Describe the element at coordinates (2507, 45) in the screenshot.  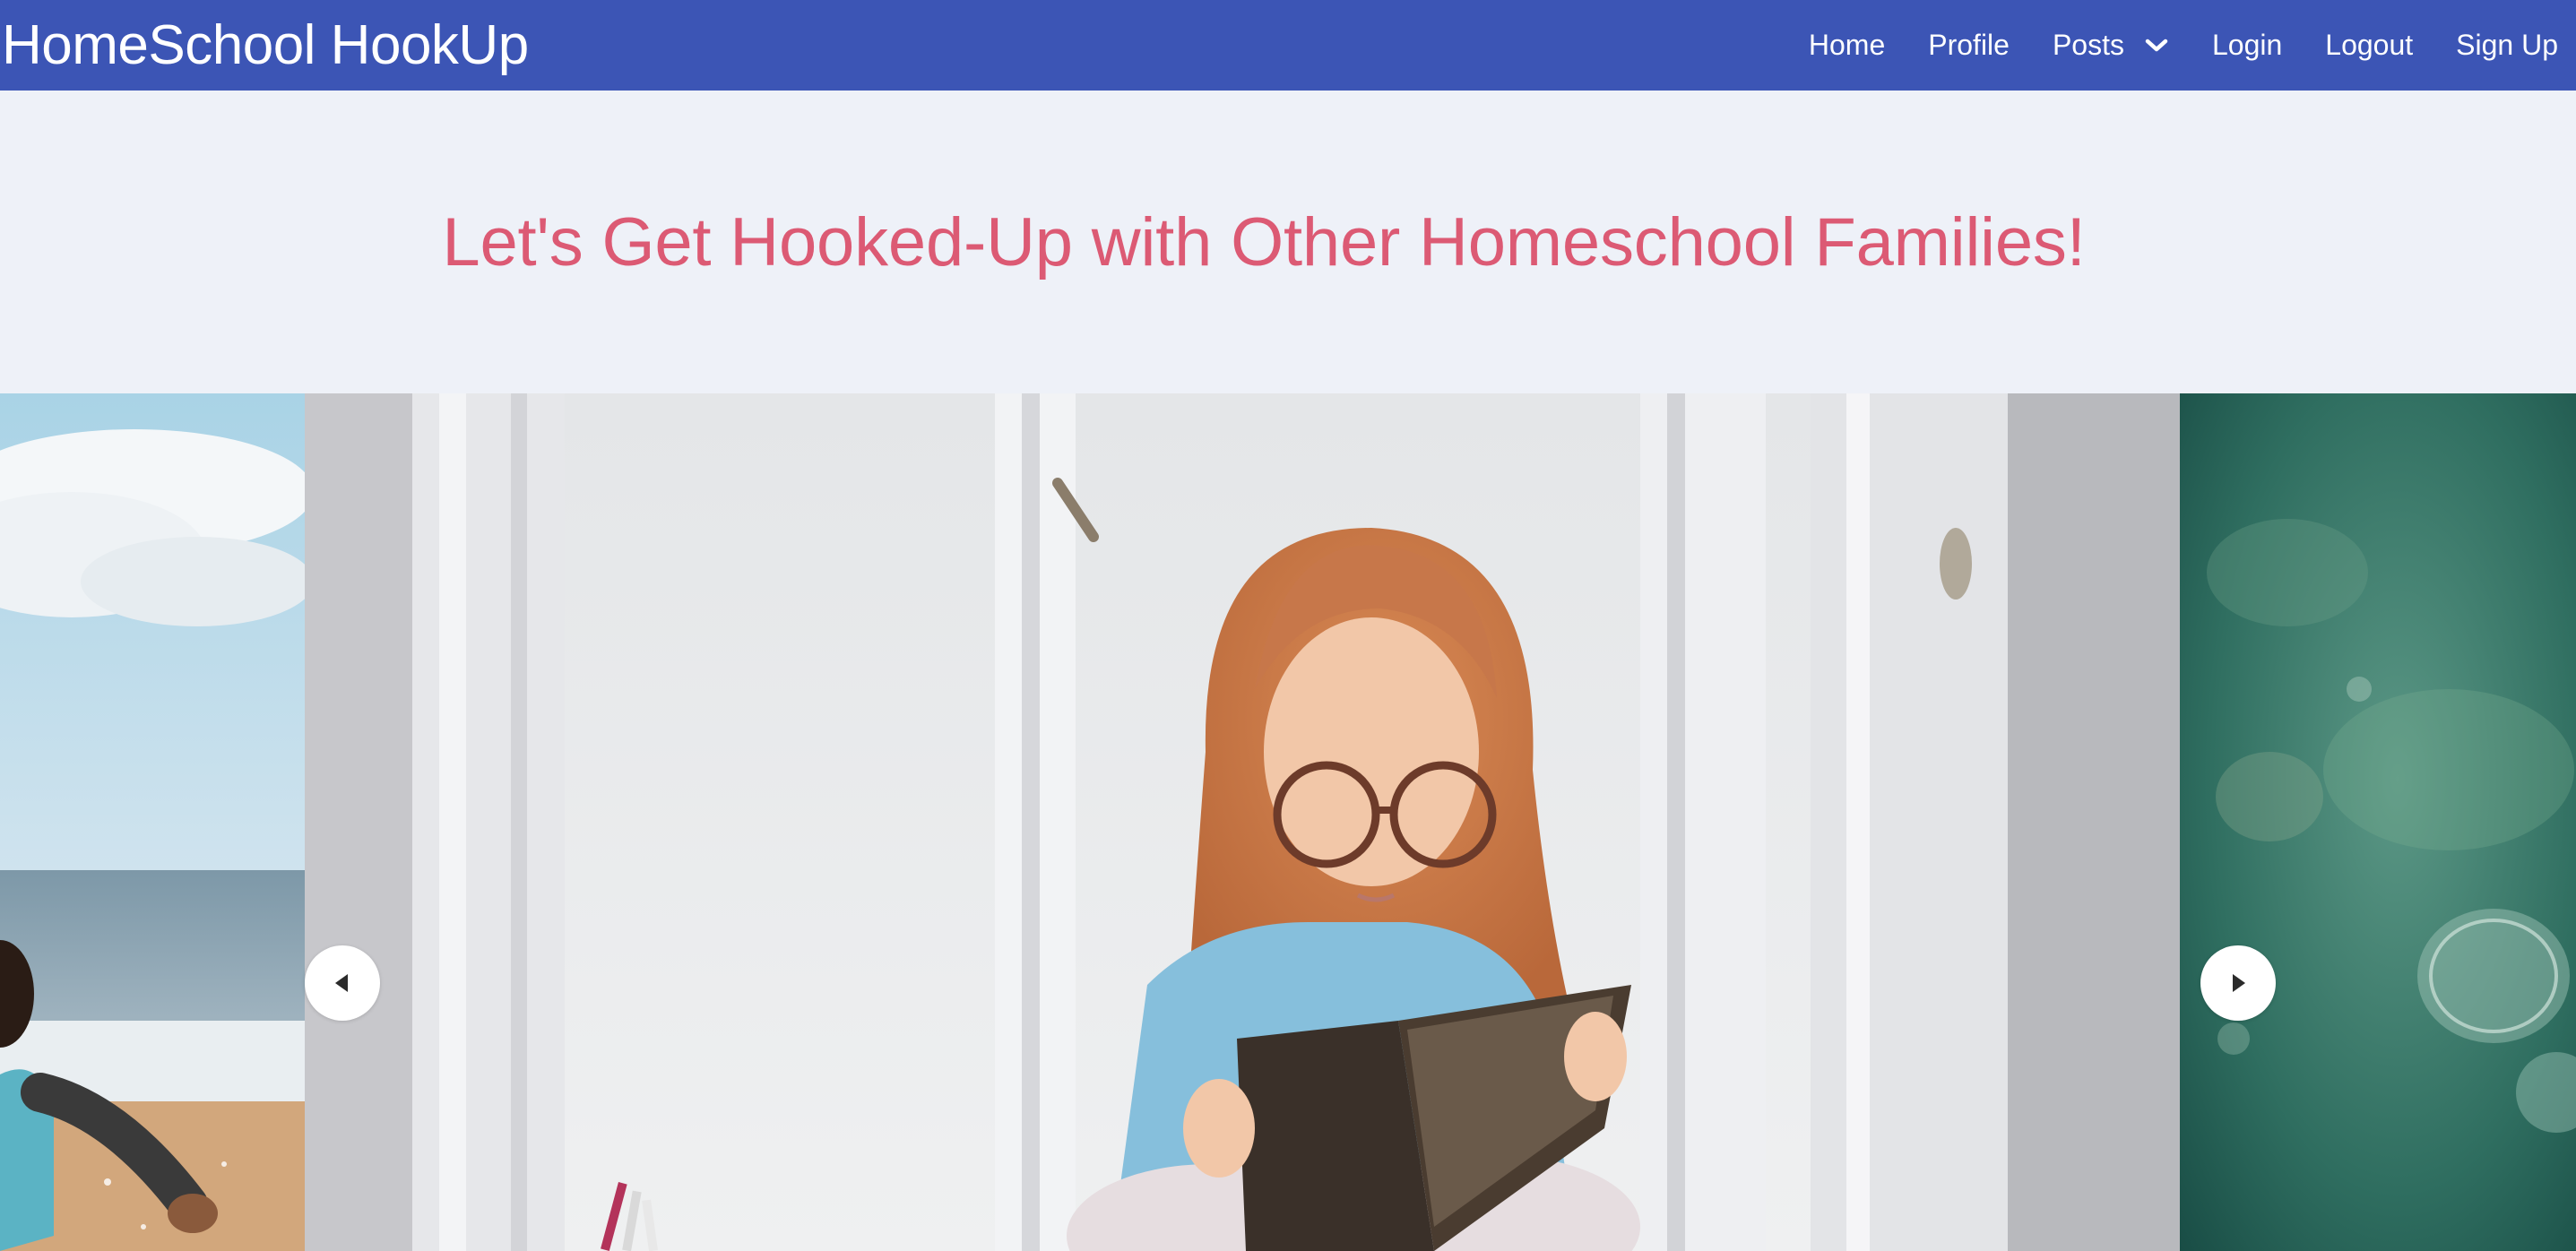
I see `nav-signup-link: Sign Up` at that location.